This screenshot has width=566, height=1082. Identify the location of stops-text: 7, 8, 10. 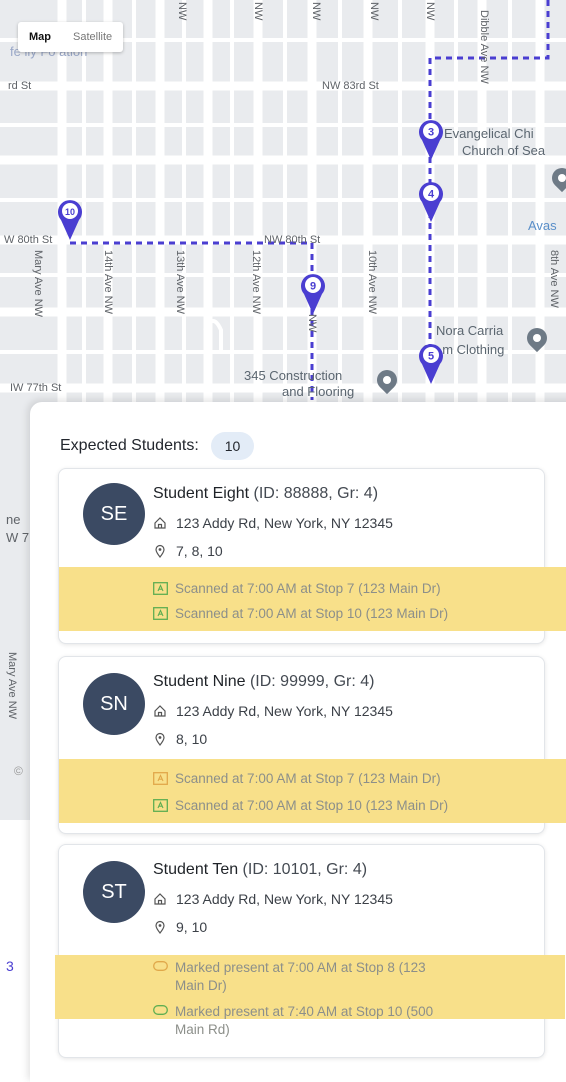
(199, 551).